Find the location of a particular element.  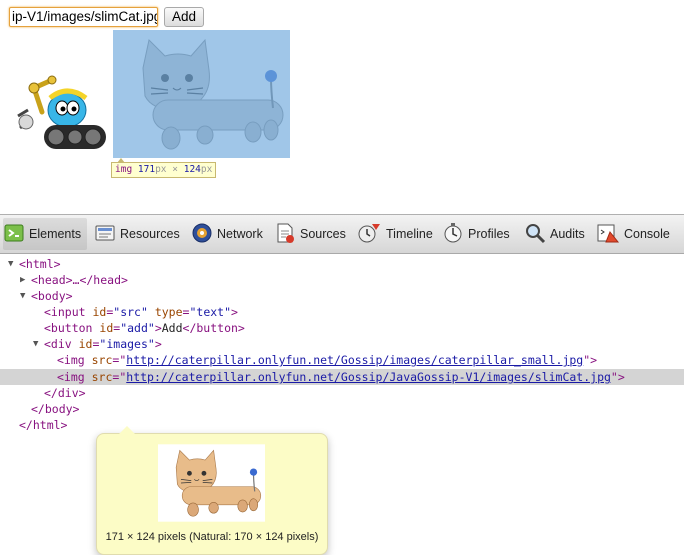

console-icon is located at coordinates (610, 234).